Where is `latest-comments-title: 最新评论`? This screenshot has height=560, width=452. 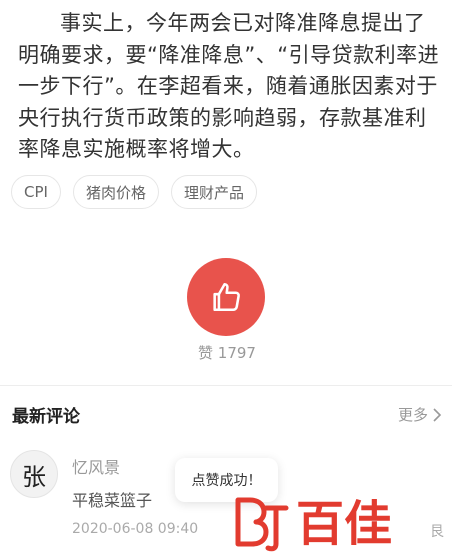 latest-comments-title: 最新评论 is located at coordinates (46, 417).